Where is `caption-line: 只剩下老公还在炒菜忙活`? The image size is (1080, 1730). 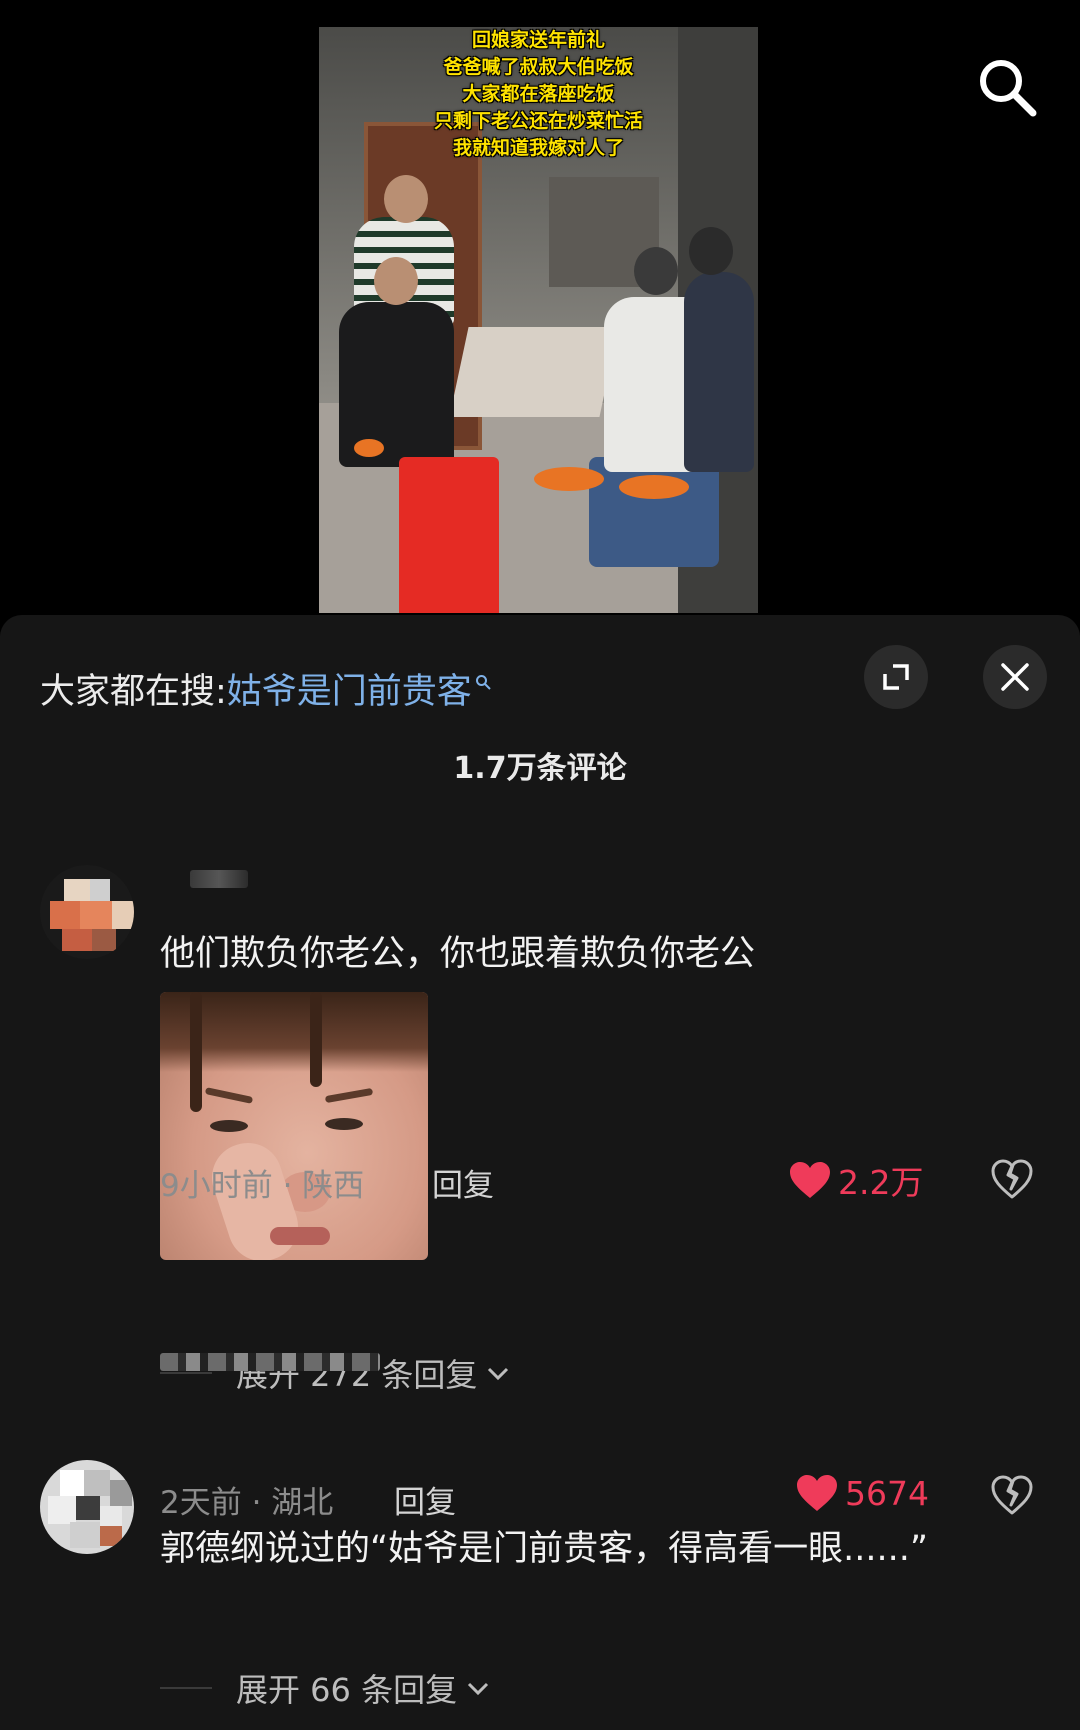
caption-line: 只剩下老公还在炒菜忙活 is located at coordinates (538, 121).